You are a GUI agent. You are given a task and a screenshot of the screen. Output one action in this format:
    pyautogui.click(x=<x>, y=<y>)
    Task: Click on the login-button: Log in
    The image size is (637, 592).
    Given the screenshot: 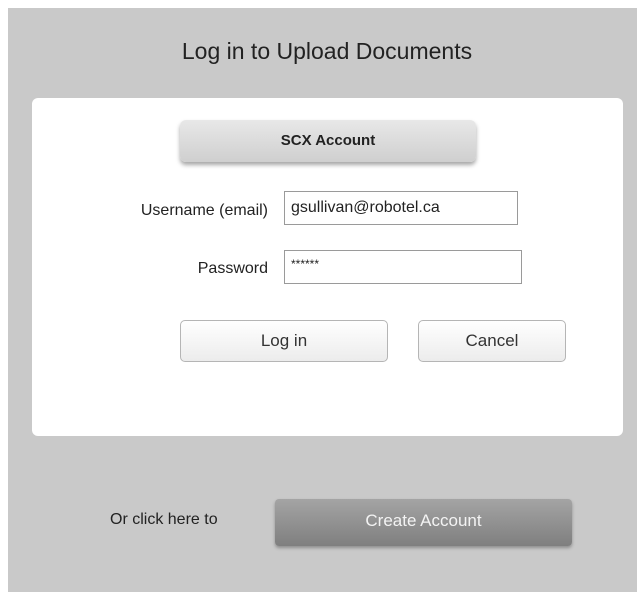 What is the action you would take?
    pyautogui.click(x=284, y=341)
    